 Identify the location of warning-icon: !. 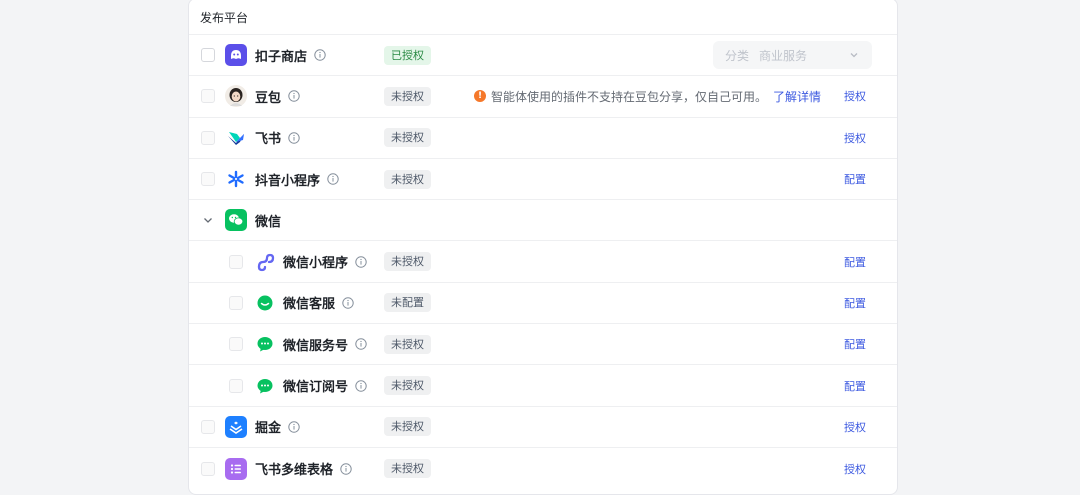
(480, 96).